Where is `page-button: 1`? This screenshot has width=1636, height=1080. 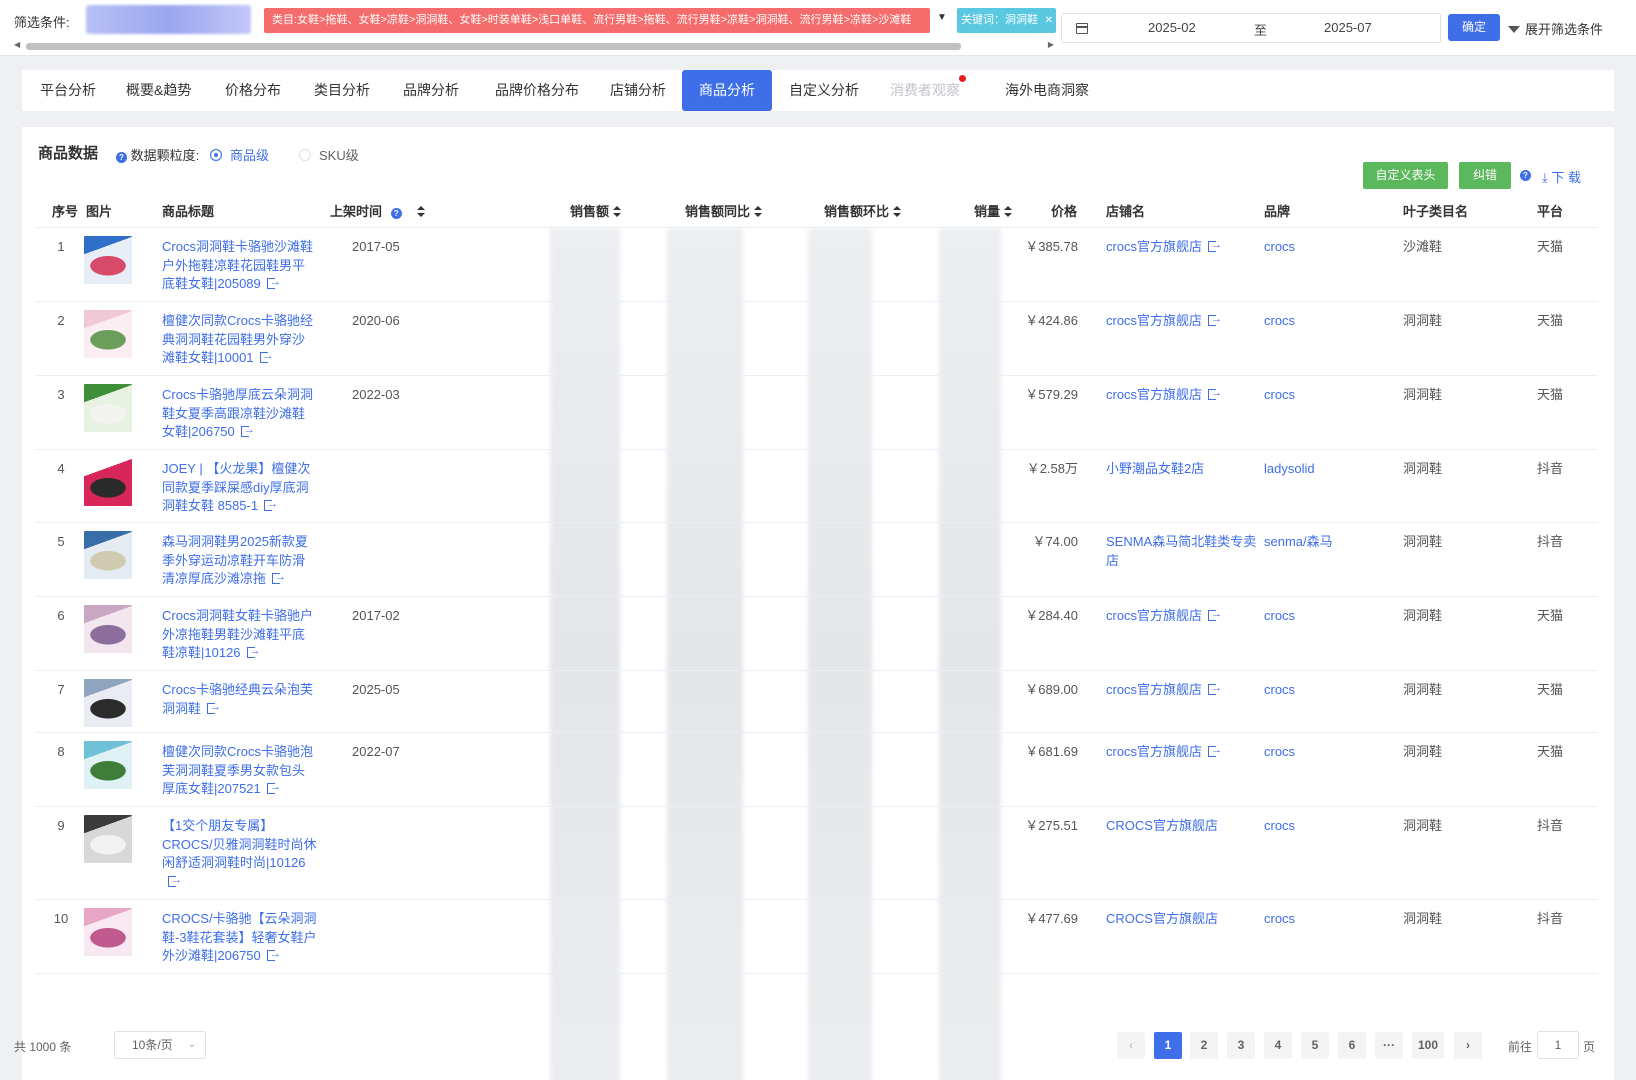 page-button: 1 is located at coordinates (1168, 1045).